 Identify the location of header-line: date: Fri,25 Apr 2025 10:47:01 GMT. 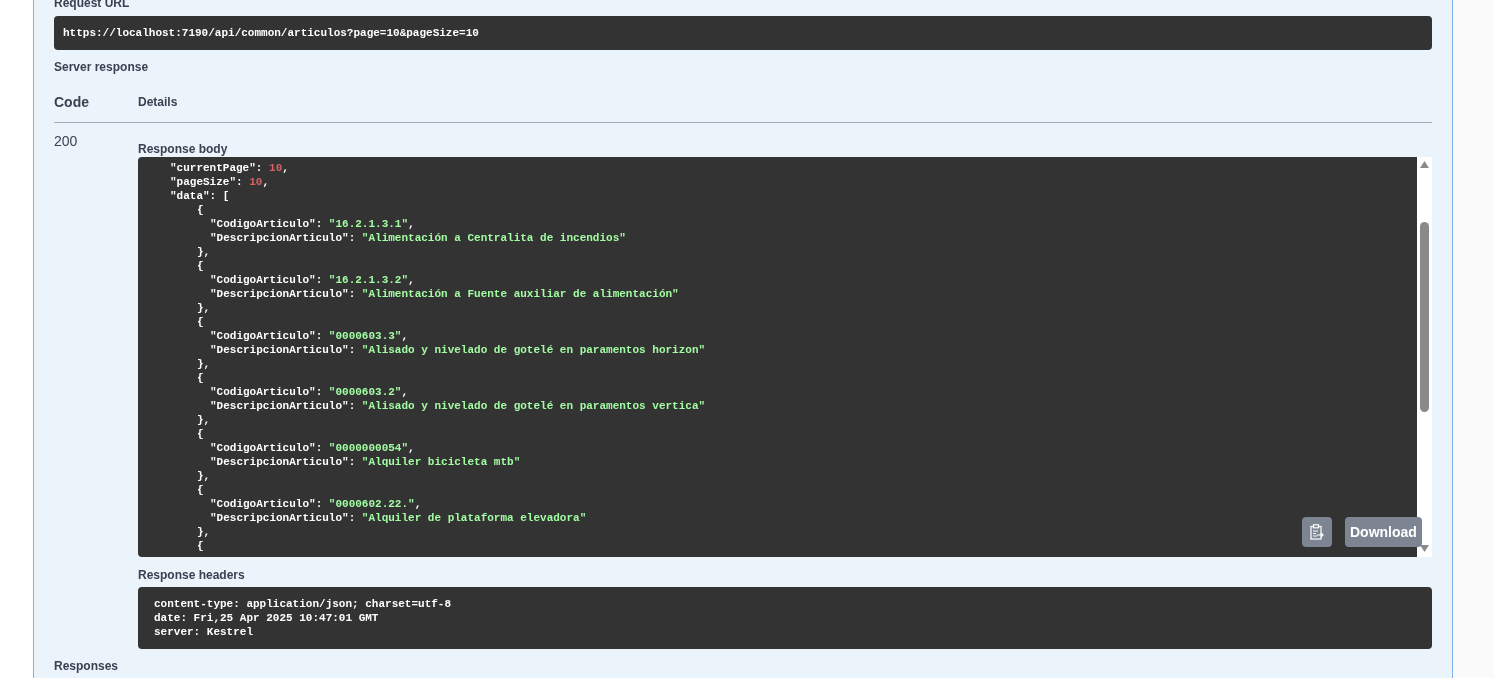
(267, 618).